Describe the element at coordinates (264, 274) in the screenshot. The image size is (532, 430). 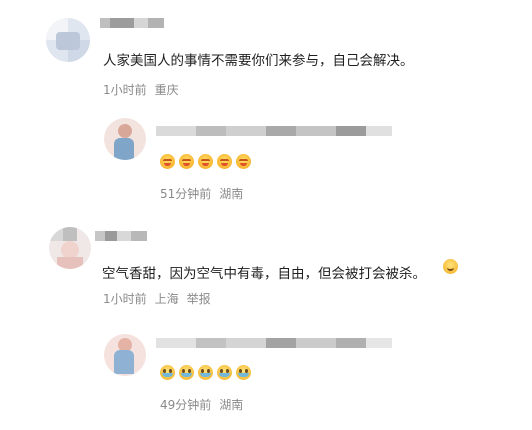
I see `comment-text: 空气香甜，因为空气中有毒，自由，但会被打会被杀。` at that location.